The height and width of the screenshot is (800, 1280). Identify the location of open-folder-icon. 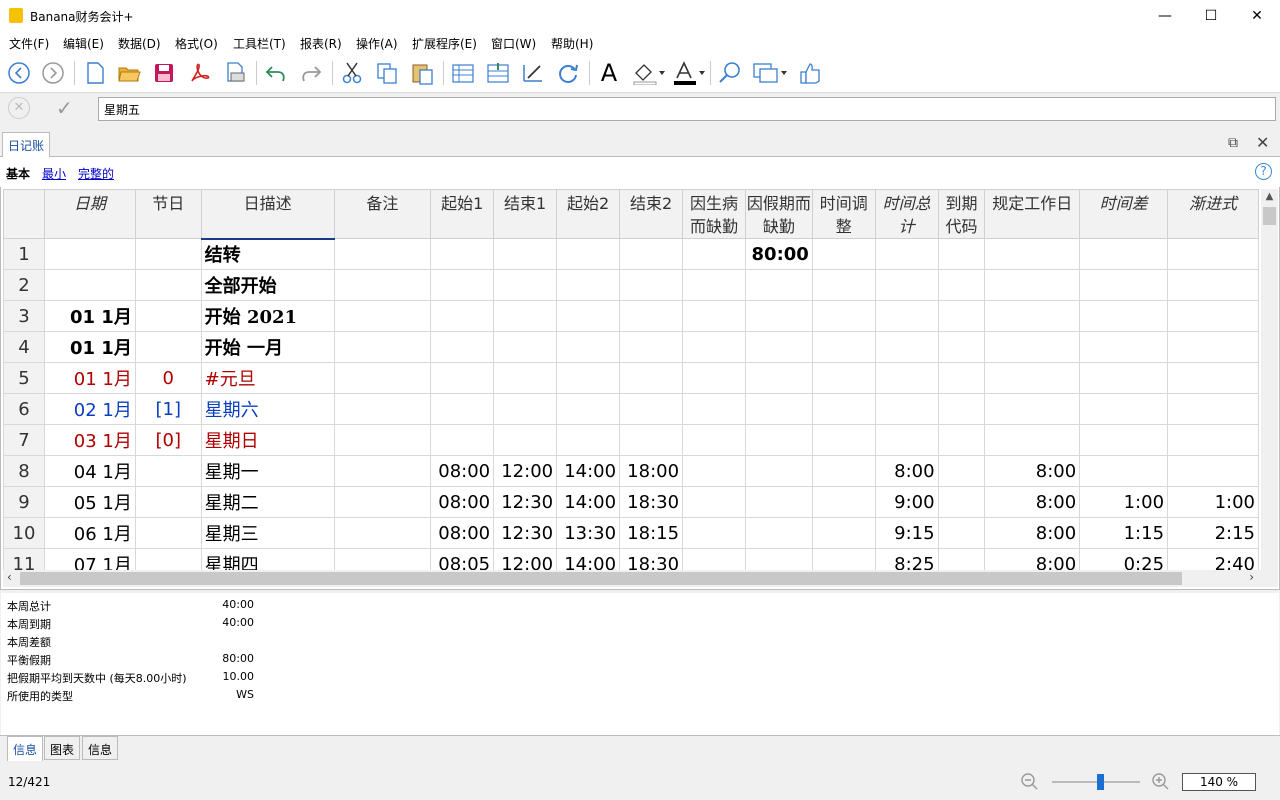
(129, 73).